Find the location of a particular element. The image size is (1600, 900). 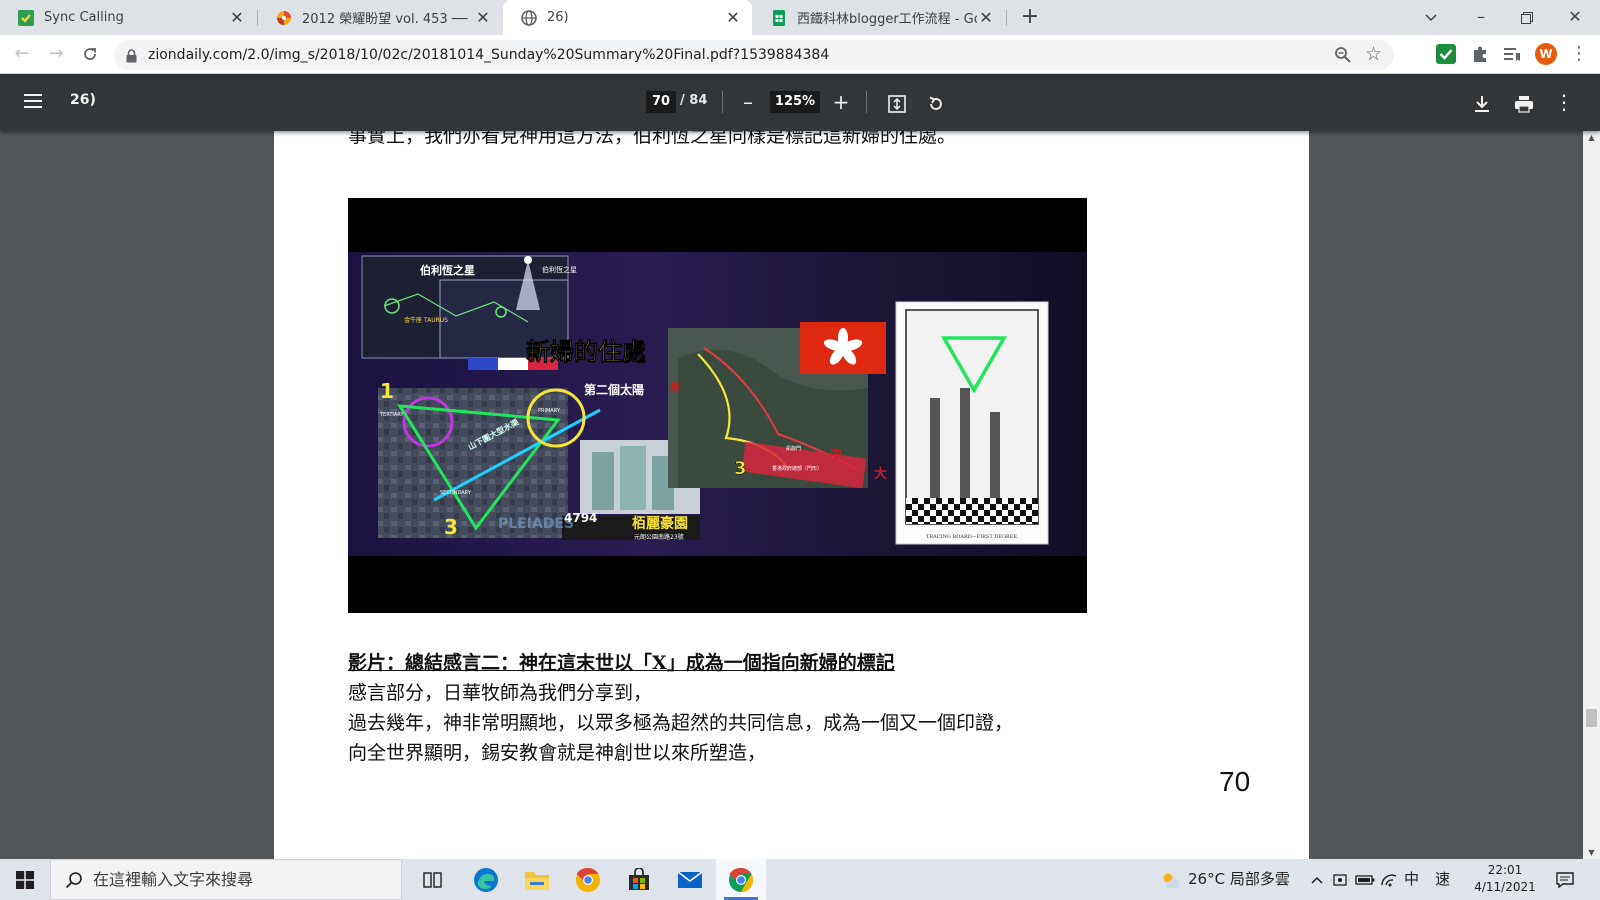

tab-title: 26) is located at coordinates (558, 17).